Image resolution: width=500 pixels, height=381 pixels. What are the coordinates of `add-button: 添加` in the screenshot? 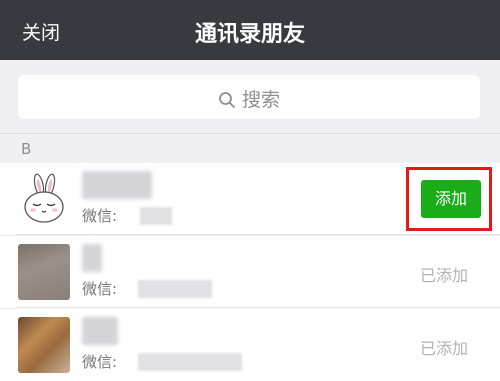 It's located at (451, 199).